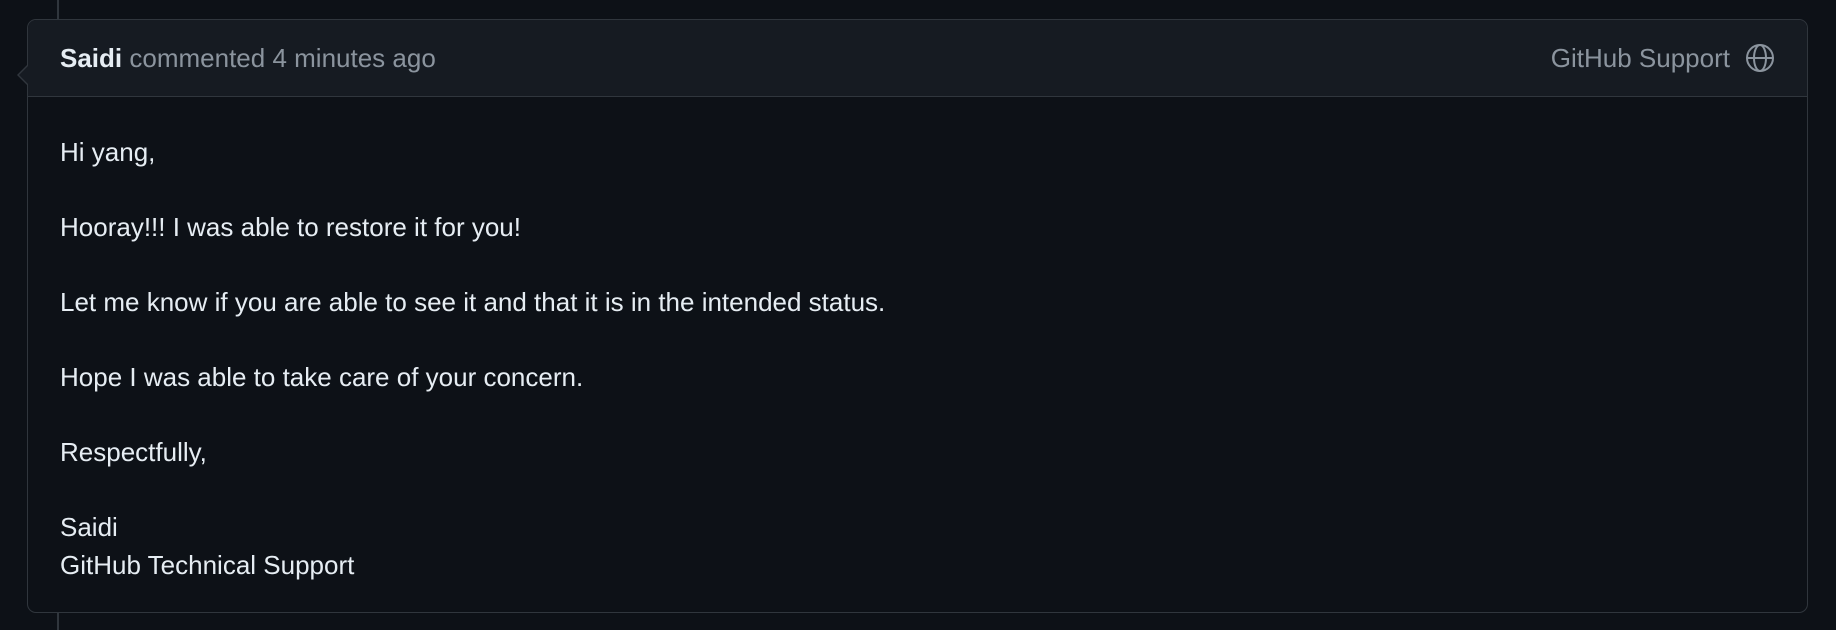 This screenshot has height=630, width=1836. I want to click on signature-title: GitHub Technical Support, so click(207, 565).